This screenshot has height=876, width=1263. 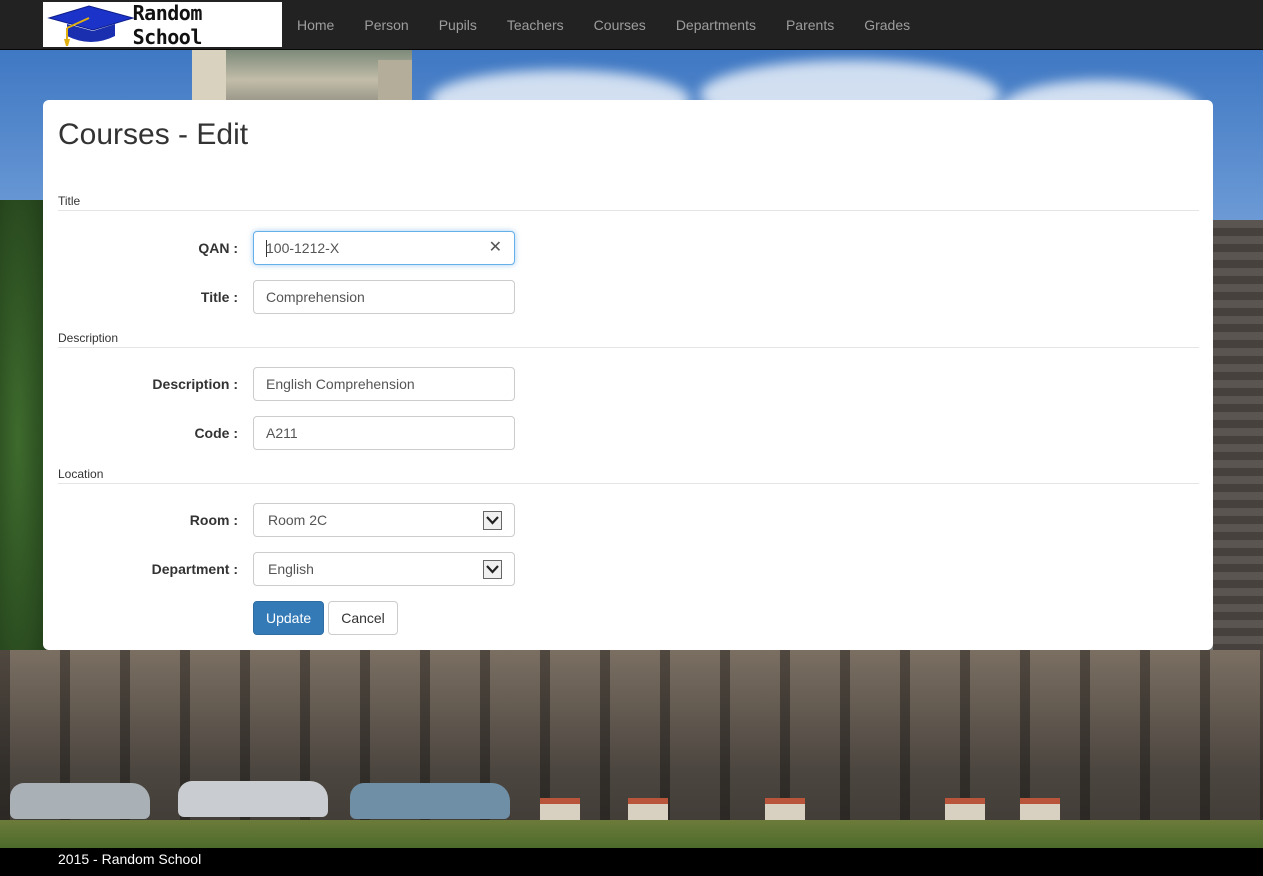 I want to click on section-title-legend: Title, so click(x=628, y=202).